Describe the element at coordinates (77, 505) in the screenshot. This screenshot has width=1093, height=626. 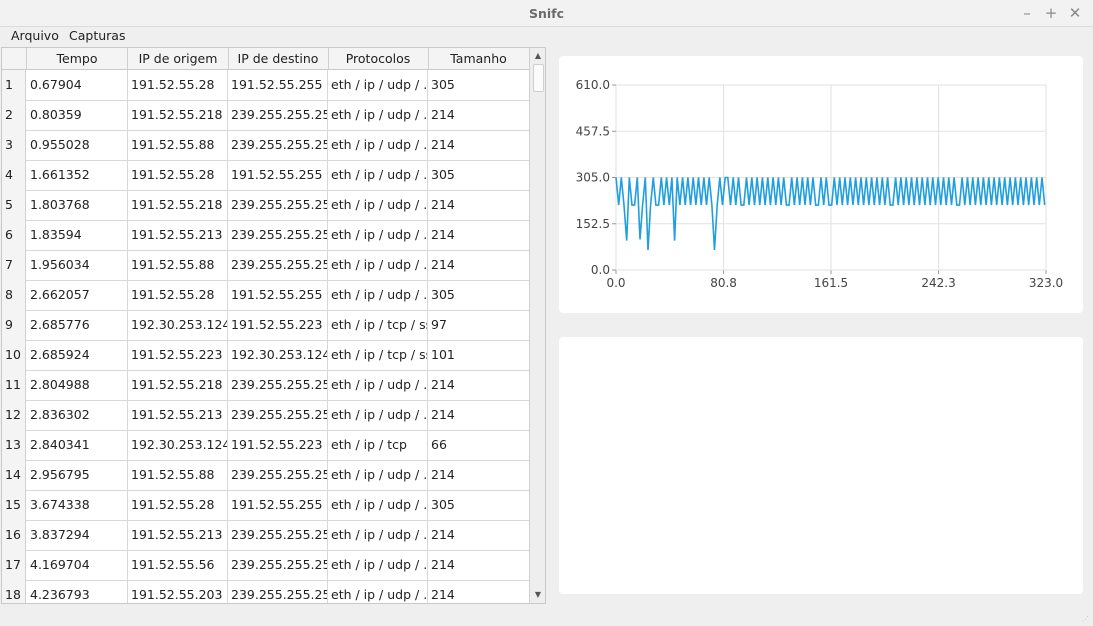
I see `table-cell: 3.674338` at that location.